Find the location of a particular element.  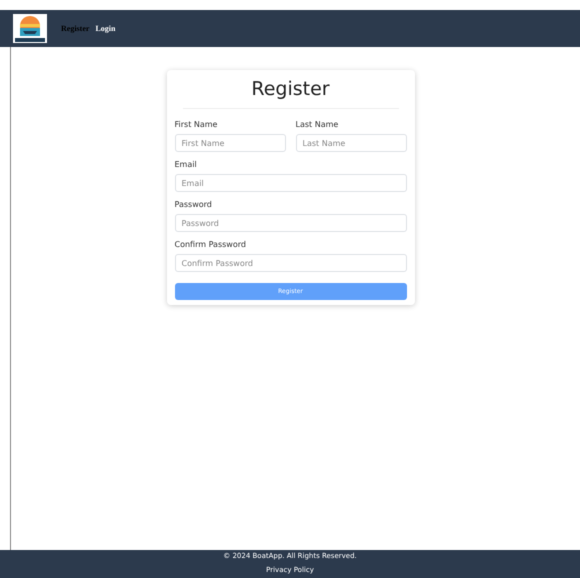

field-label: Password is located at coordinates (193, 205).